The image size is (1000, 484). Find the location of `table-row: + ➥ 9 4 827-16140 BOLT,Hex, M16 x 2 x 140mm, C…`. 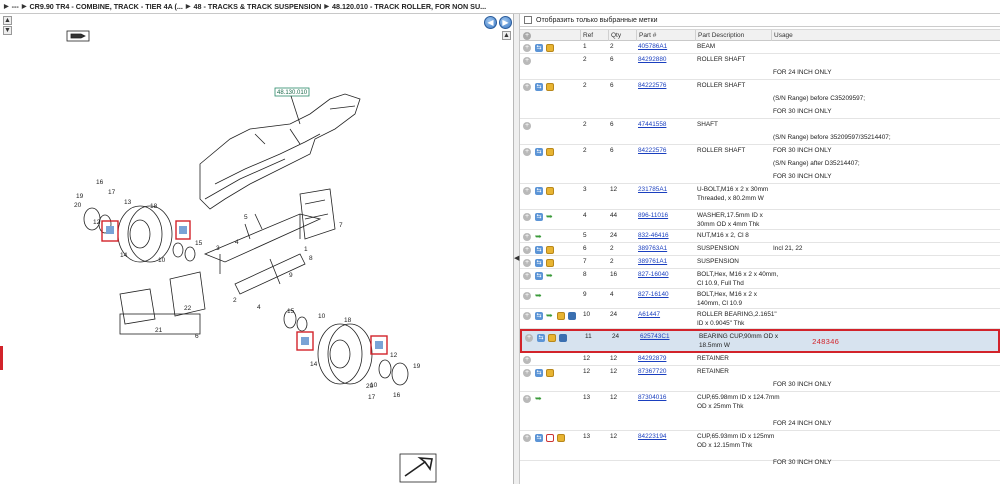

table-row: + ➥ 9 4 827-16140 BOLT,Hex, M16 x 2 x 140mm, C… is located at coordinates (760, 299).